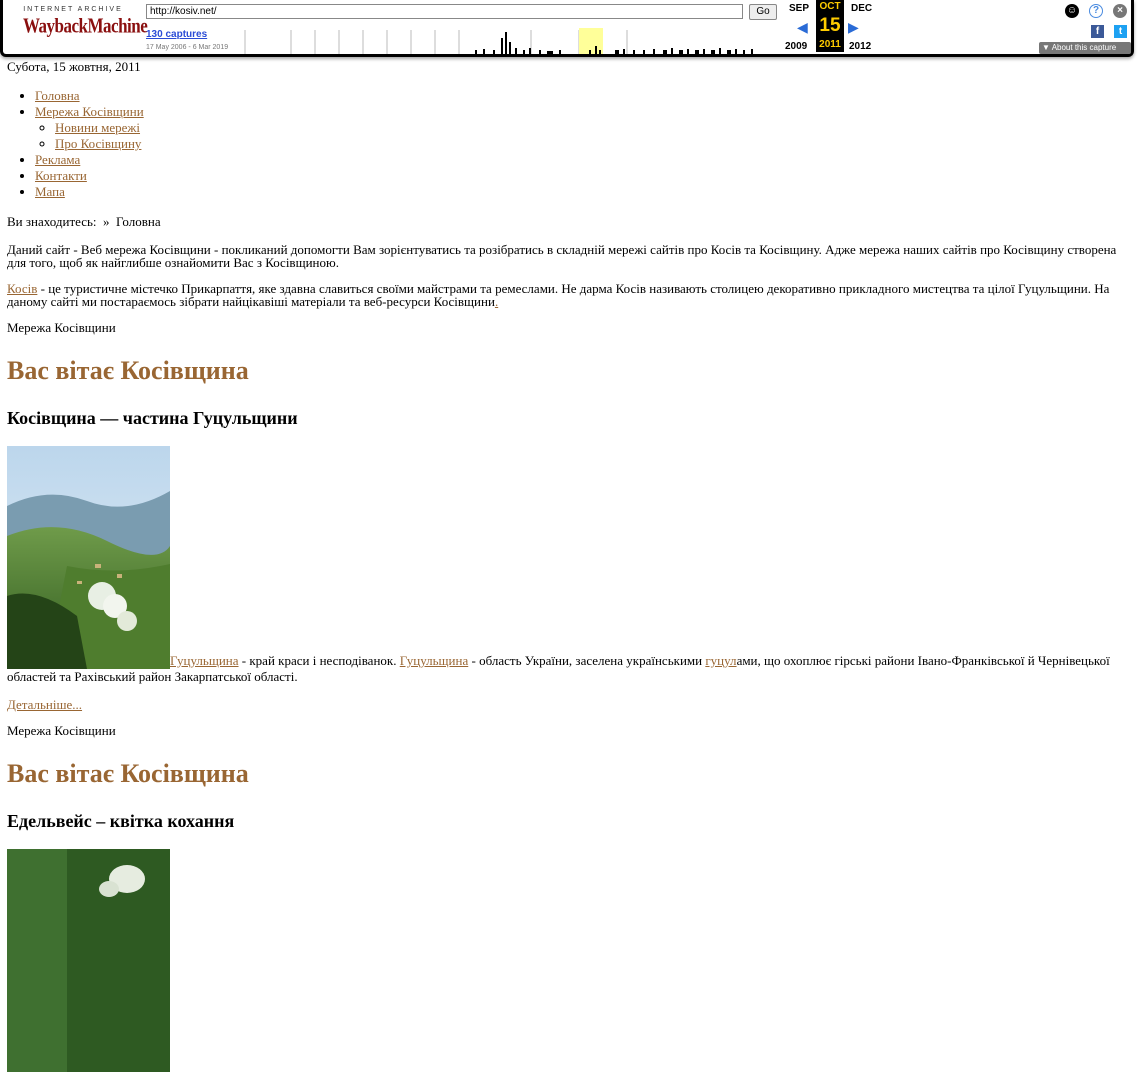  Describe the element at coordinates (57, 159) in the screenshot. I see `menu-link-ads: Реклама` at that location.